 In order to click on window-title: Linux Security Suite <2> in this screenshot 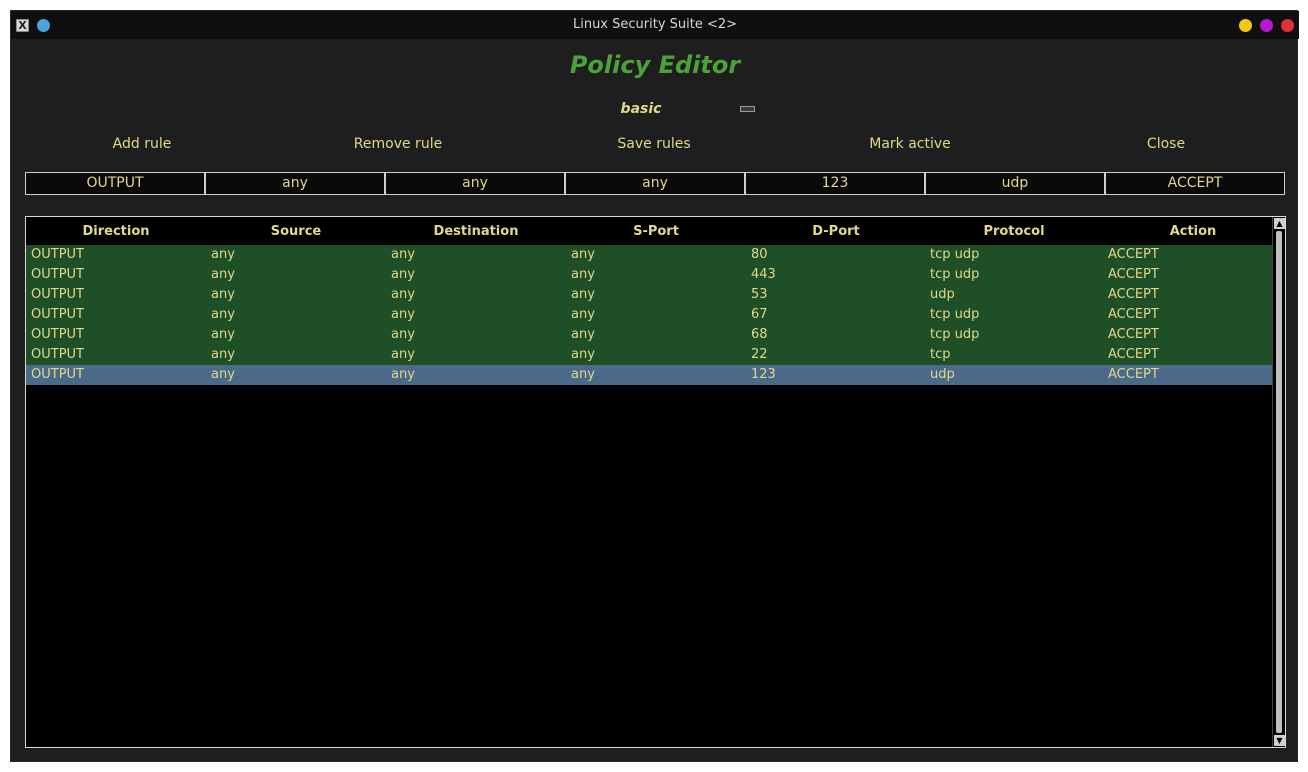, I will do `click(655, 24)`.